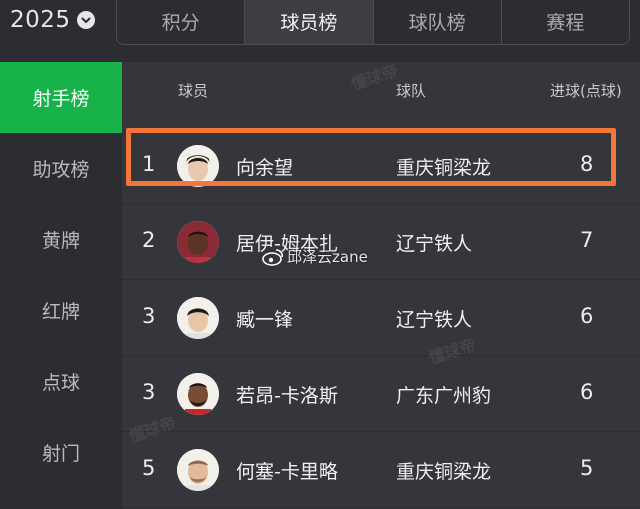  Describe the element at coordinates (586, 91) in the screenshot. I see `header-goals: 进球(点球)` at that location.